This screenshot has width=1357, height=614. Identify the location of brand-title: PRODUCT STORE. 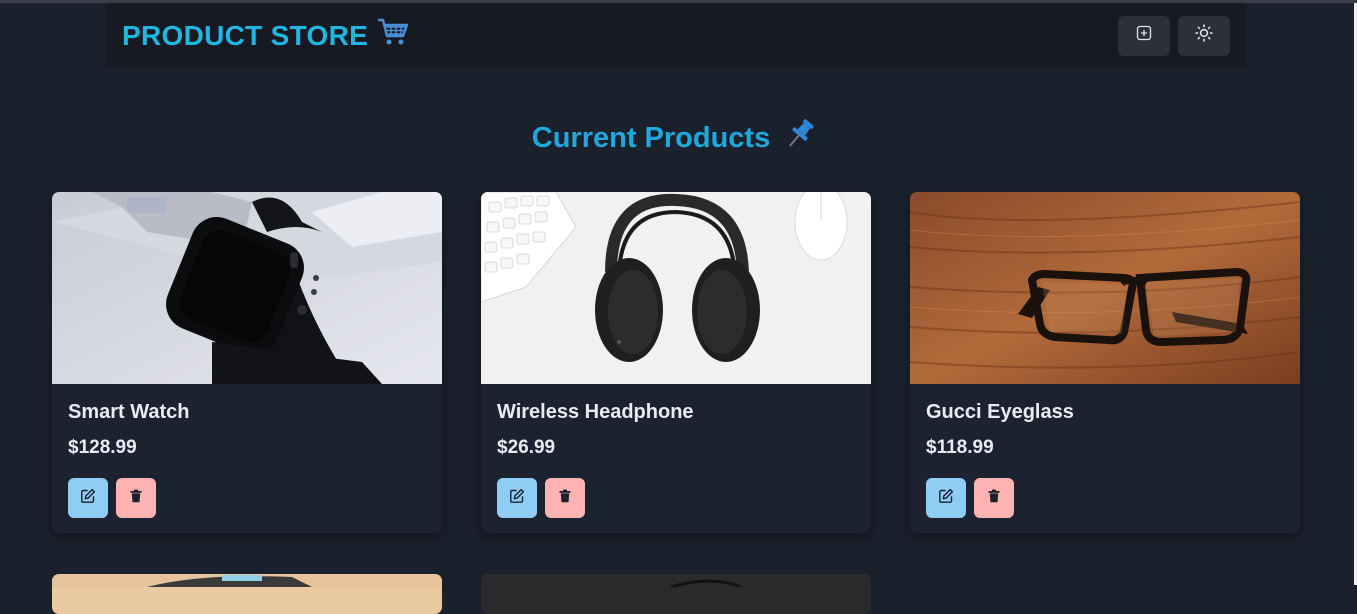
(245, 35).